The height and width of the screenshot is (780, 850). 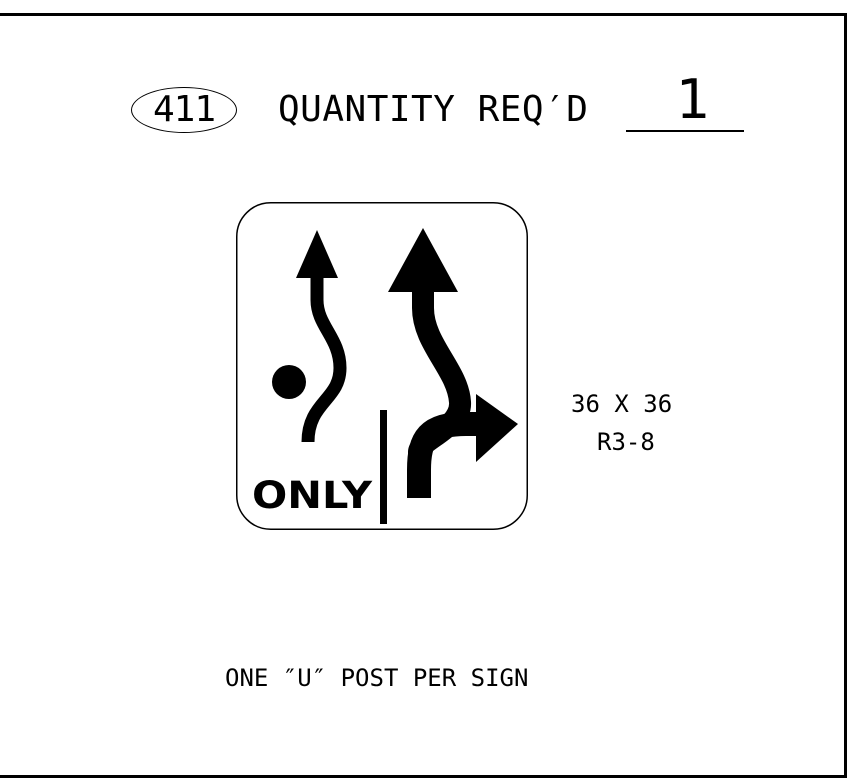 I want to click on sheet-header: 411 QUANTITY REQ′D 1, so click(x=425, y=110).